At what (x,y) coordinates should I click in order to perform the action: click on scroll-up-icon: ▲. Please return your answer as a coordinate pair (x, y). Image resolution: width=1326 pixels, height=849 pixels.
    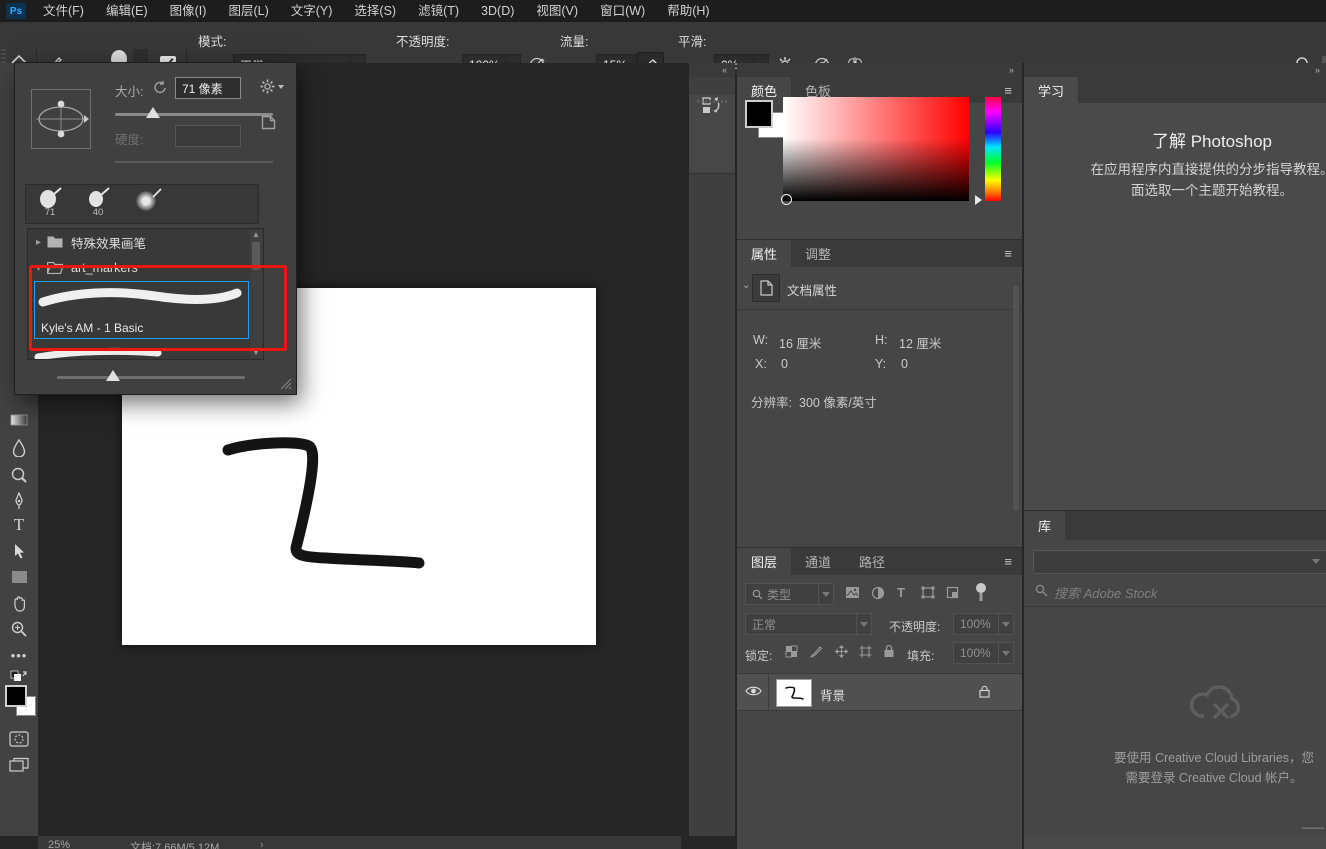
    Looking at the image, I should click on (256, 235).